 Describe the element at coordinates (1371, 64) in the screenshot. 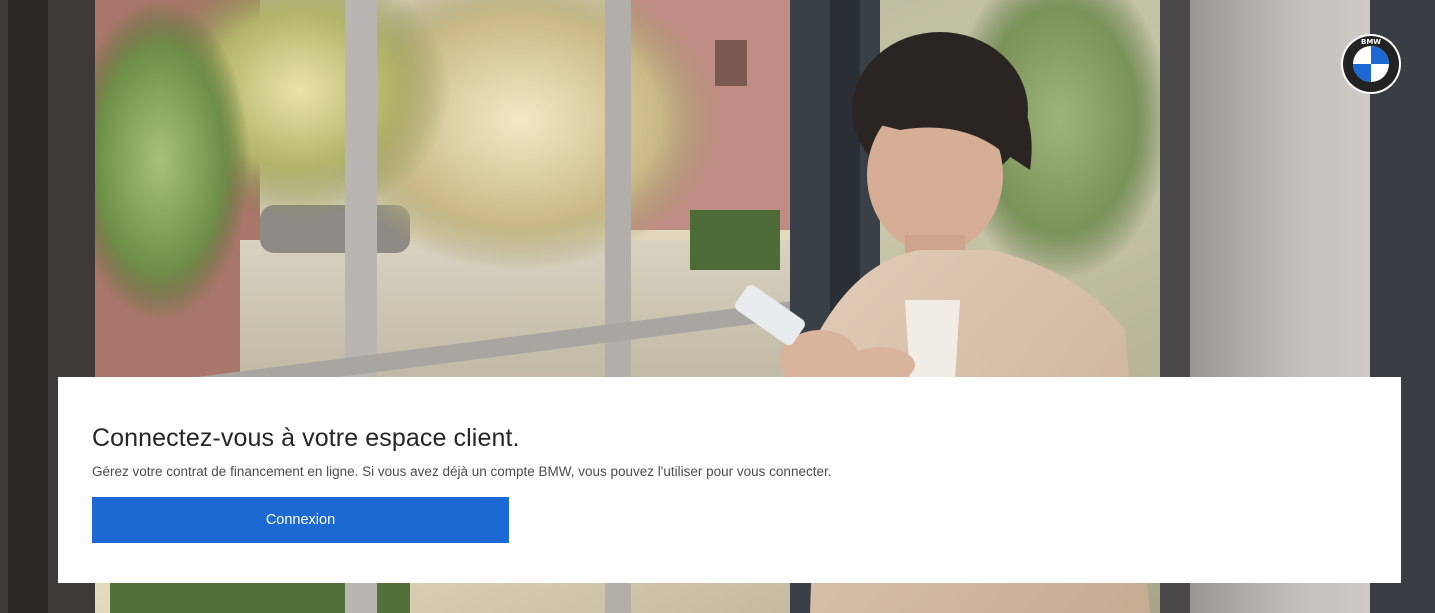

I see `bmw-logo-icon: BMW` at that location.